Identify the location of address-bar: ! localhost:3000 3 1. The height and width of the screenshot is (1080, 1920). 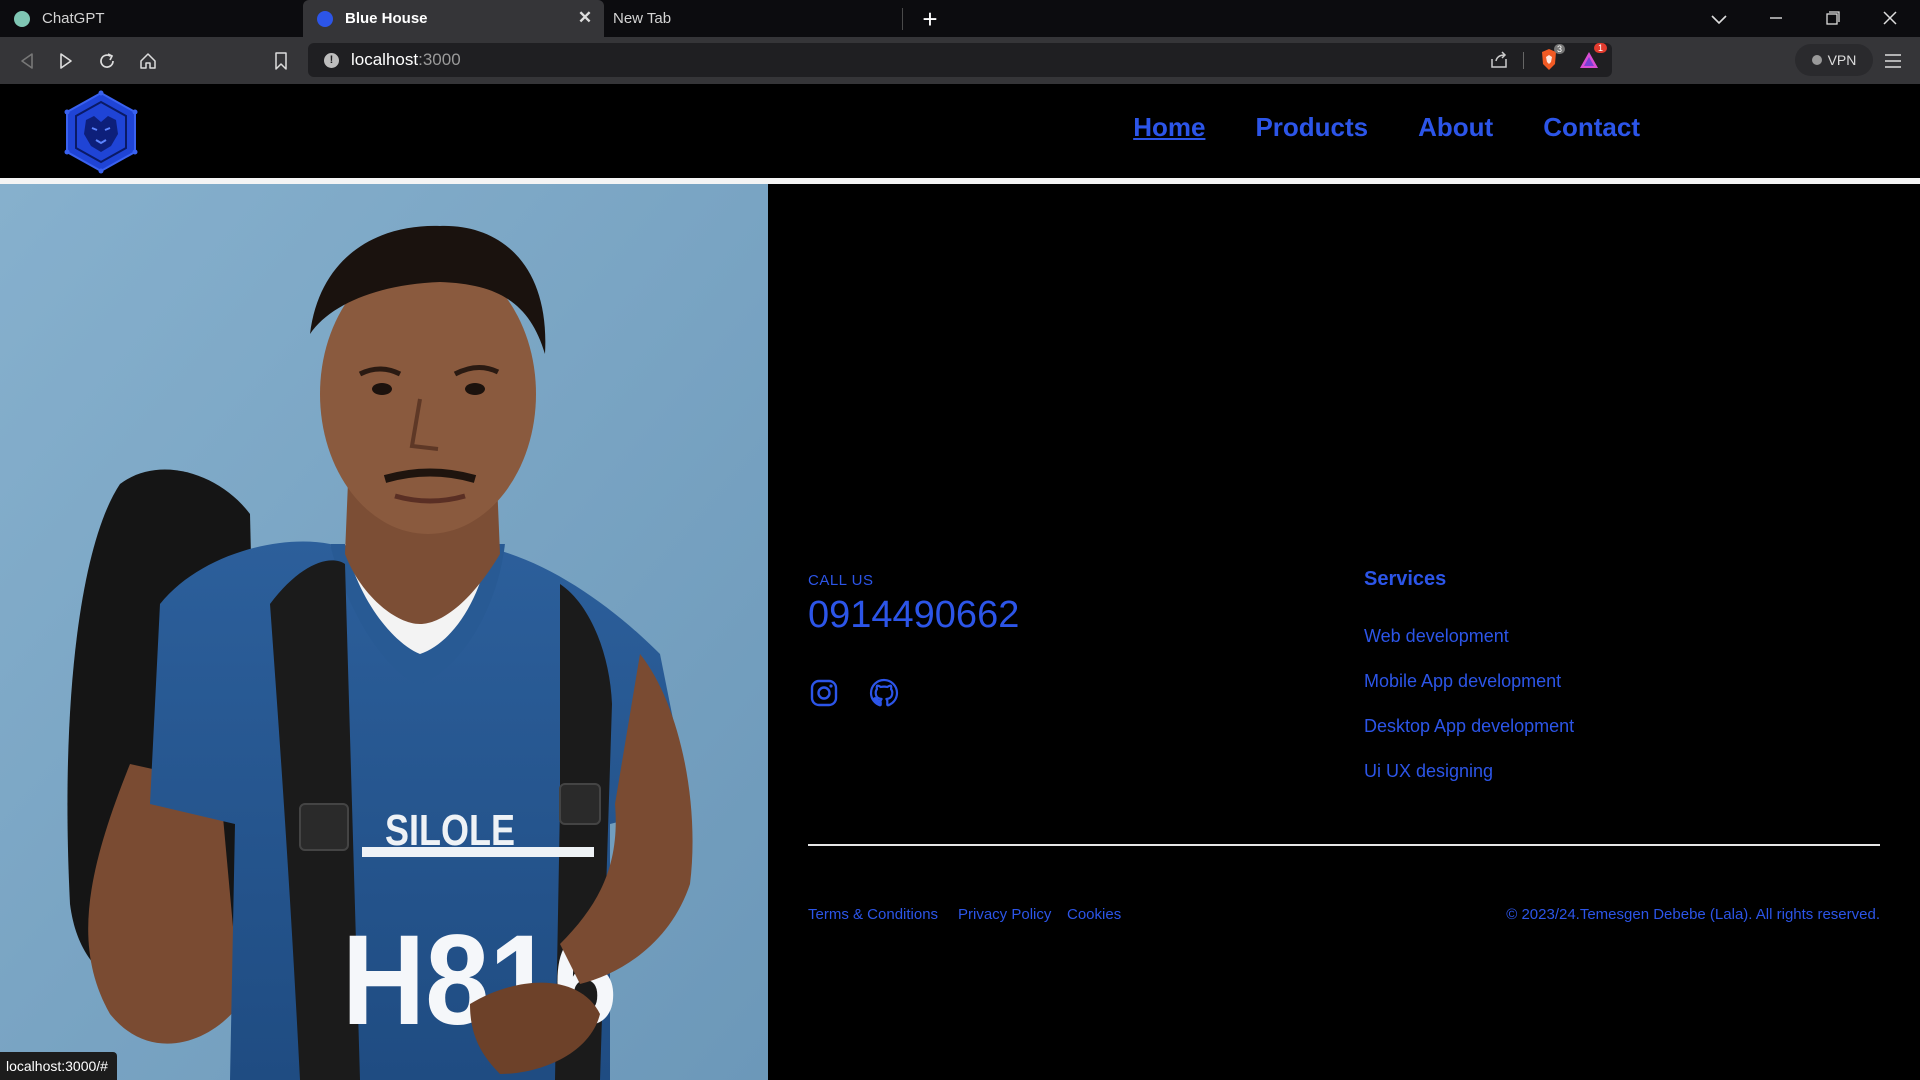
(960, 60).